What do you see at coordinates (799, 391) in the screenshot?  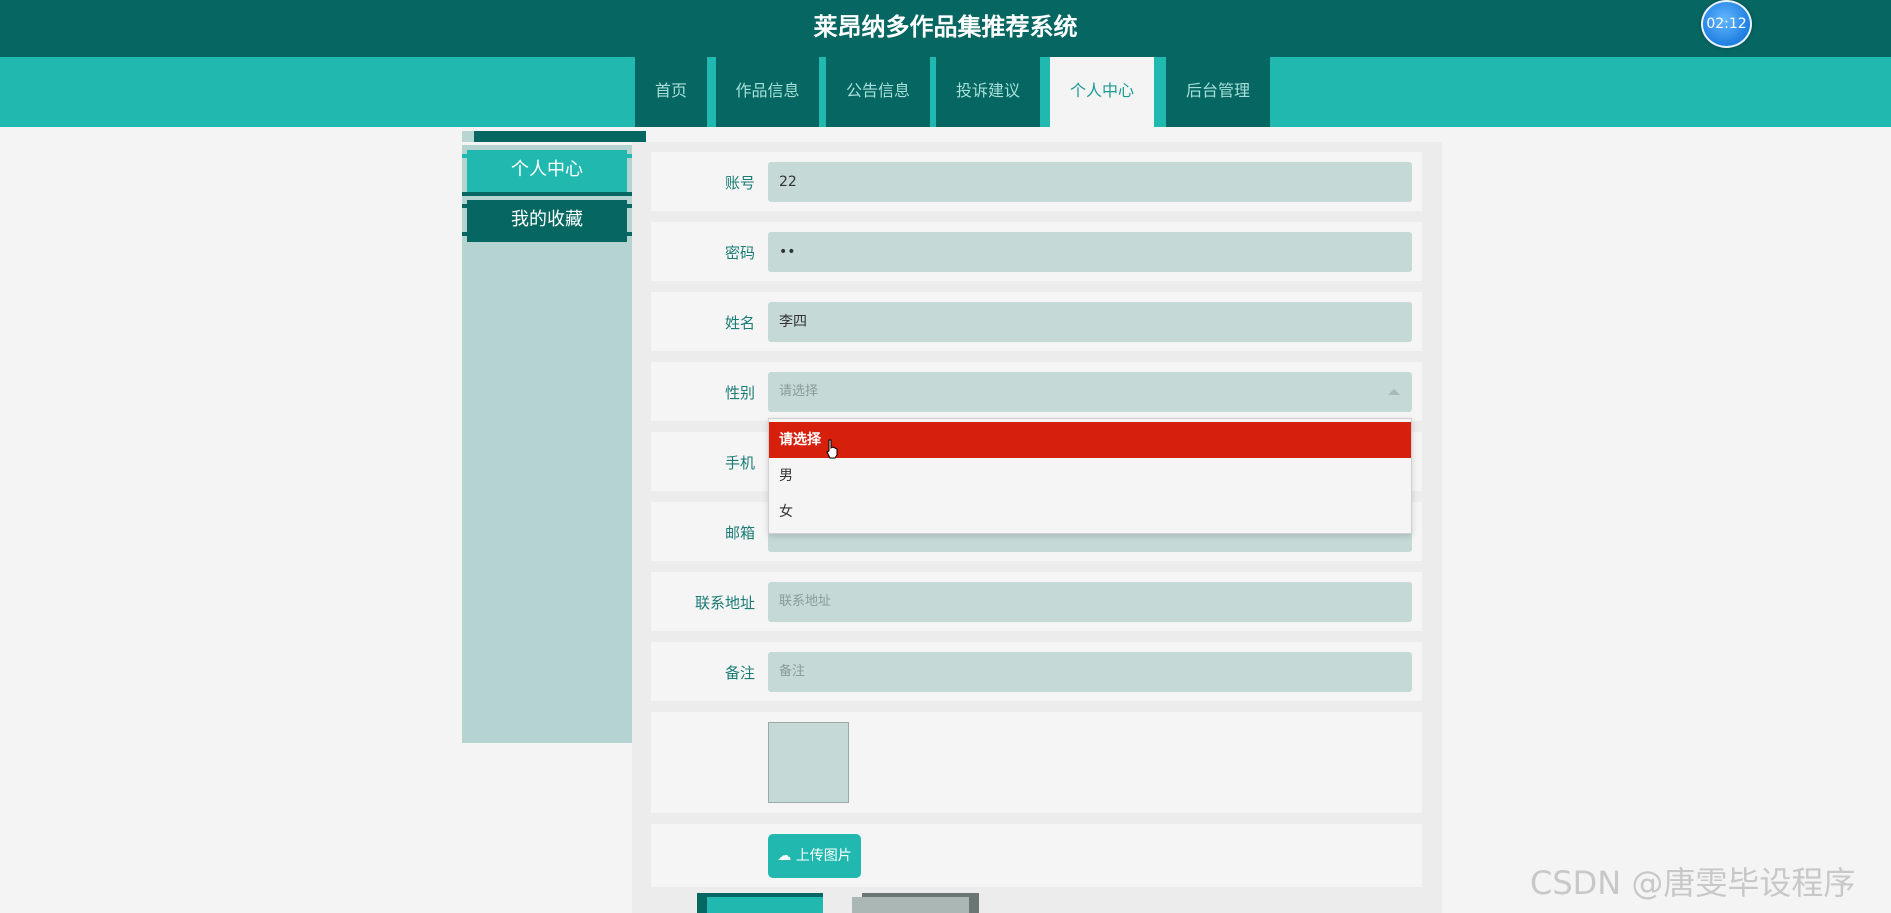 I see `gender-select-value: 请选择` at bounding box center [799, 391].